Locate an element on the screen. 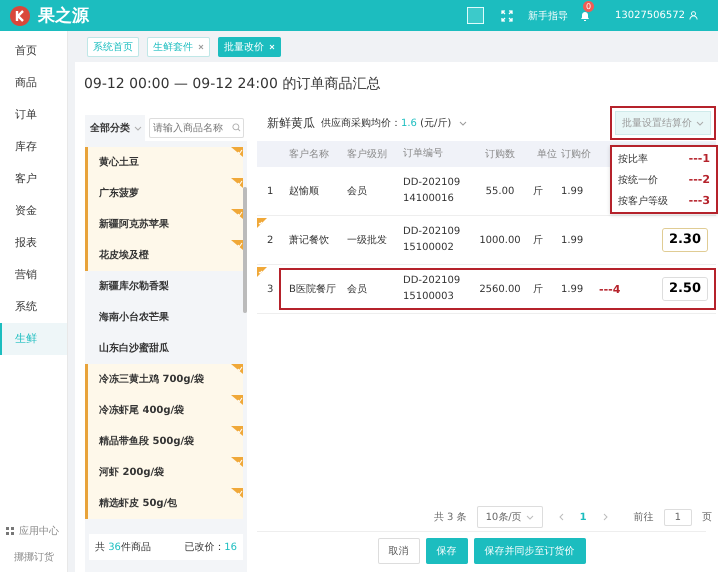 The image size is (718, 572). column-header: 客户级别 is located at coordinates (367, 154).